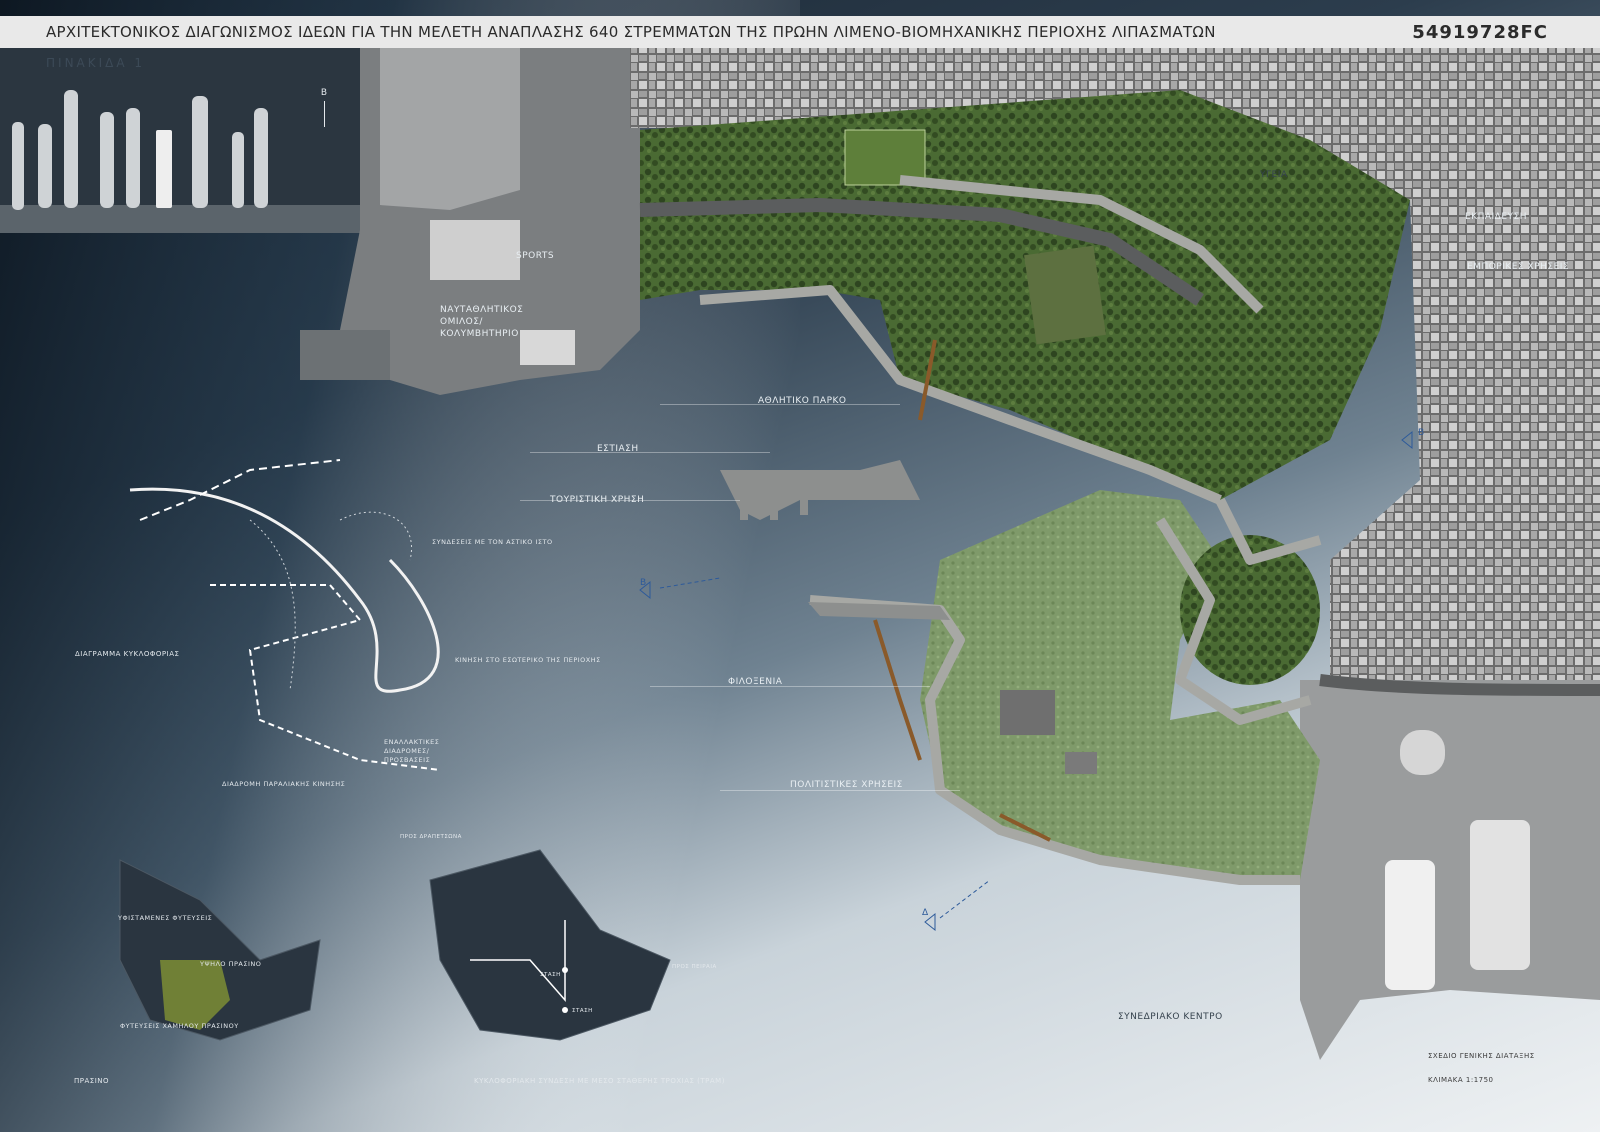  What do you see at coordinates (412, 751) in the screenshot?
I see `label-alternative-routes: ΕΝΑΛΛΑΚΤΙΚΕΣ ΔΙΑΔΡΟΜΕΣ/ ΠΡΟΣΒΑΣΕΙΣ` at bounding box center [412, 751].